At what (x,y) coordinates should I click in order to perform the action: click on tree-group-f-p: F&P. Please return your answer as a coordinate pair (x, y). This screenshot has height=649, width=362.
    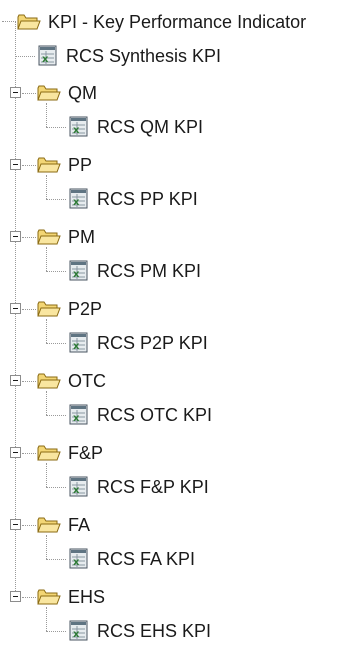
    Looking at the image, I should click on (71, 453).